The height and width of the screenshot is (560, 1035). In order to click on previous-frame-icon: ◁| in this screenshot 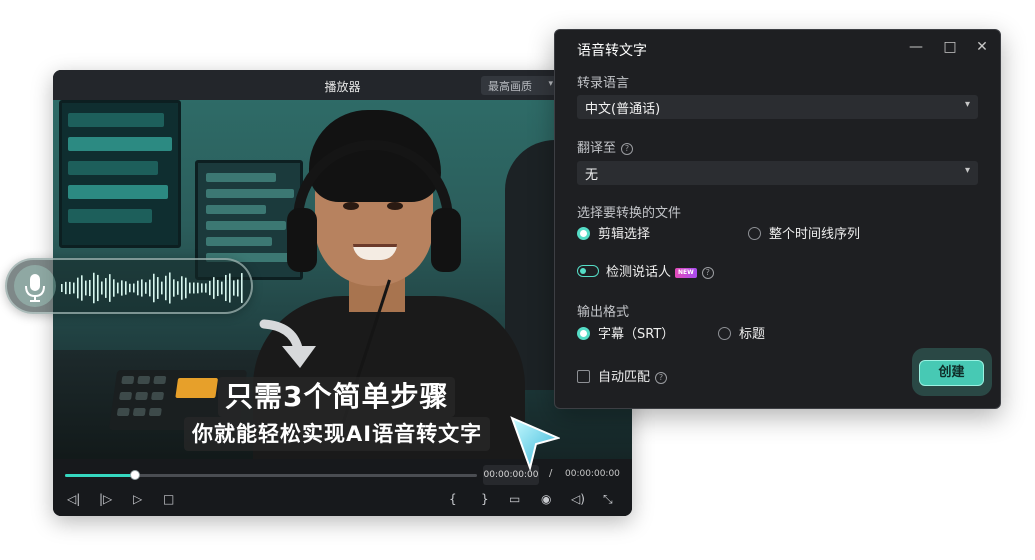, I will do `click(73, 499)`.